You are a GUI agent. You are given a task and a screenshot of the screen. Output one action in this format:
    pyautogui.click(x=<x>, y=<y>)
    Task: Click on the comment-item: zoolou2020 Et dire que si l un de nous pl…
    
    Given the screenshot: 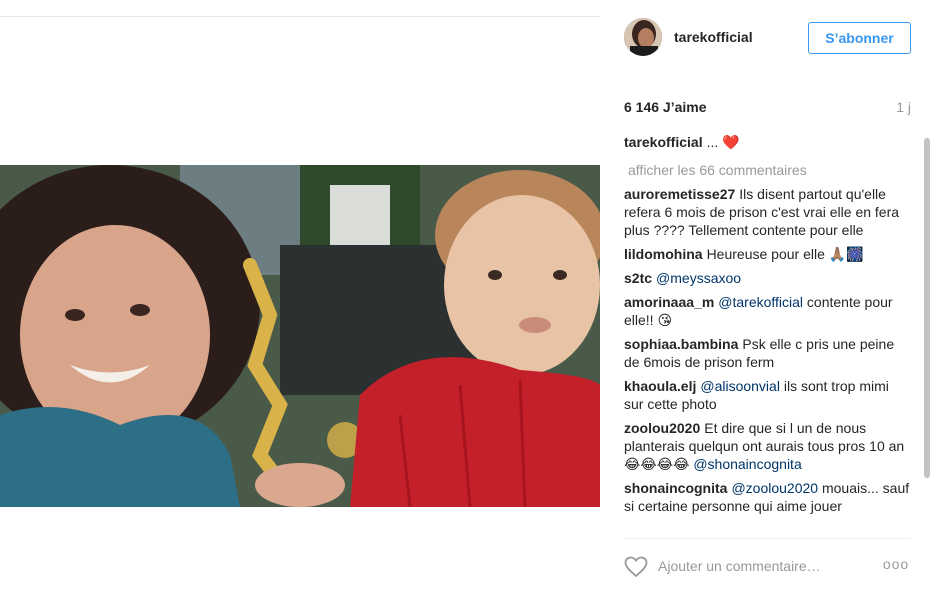 What is the action you would take?
    pyautogui.click(x=768, y=446)
    